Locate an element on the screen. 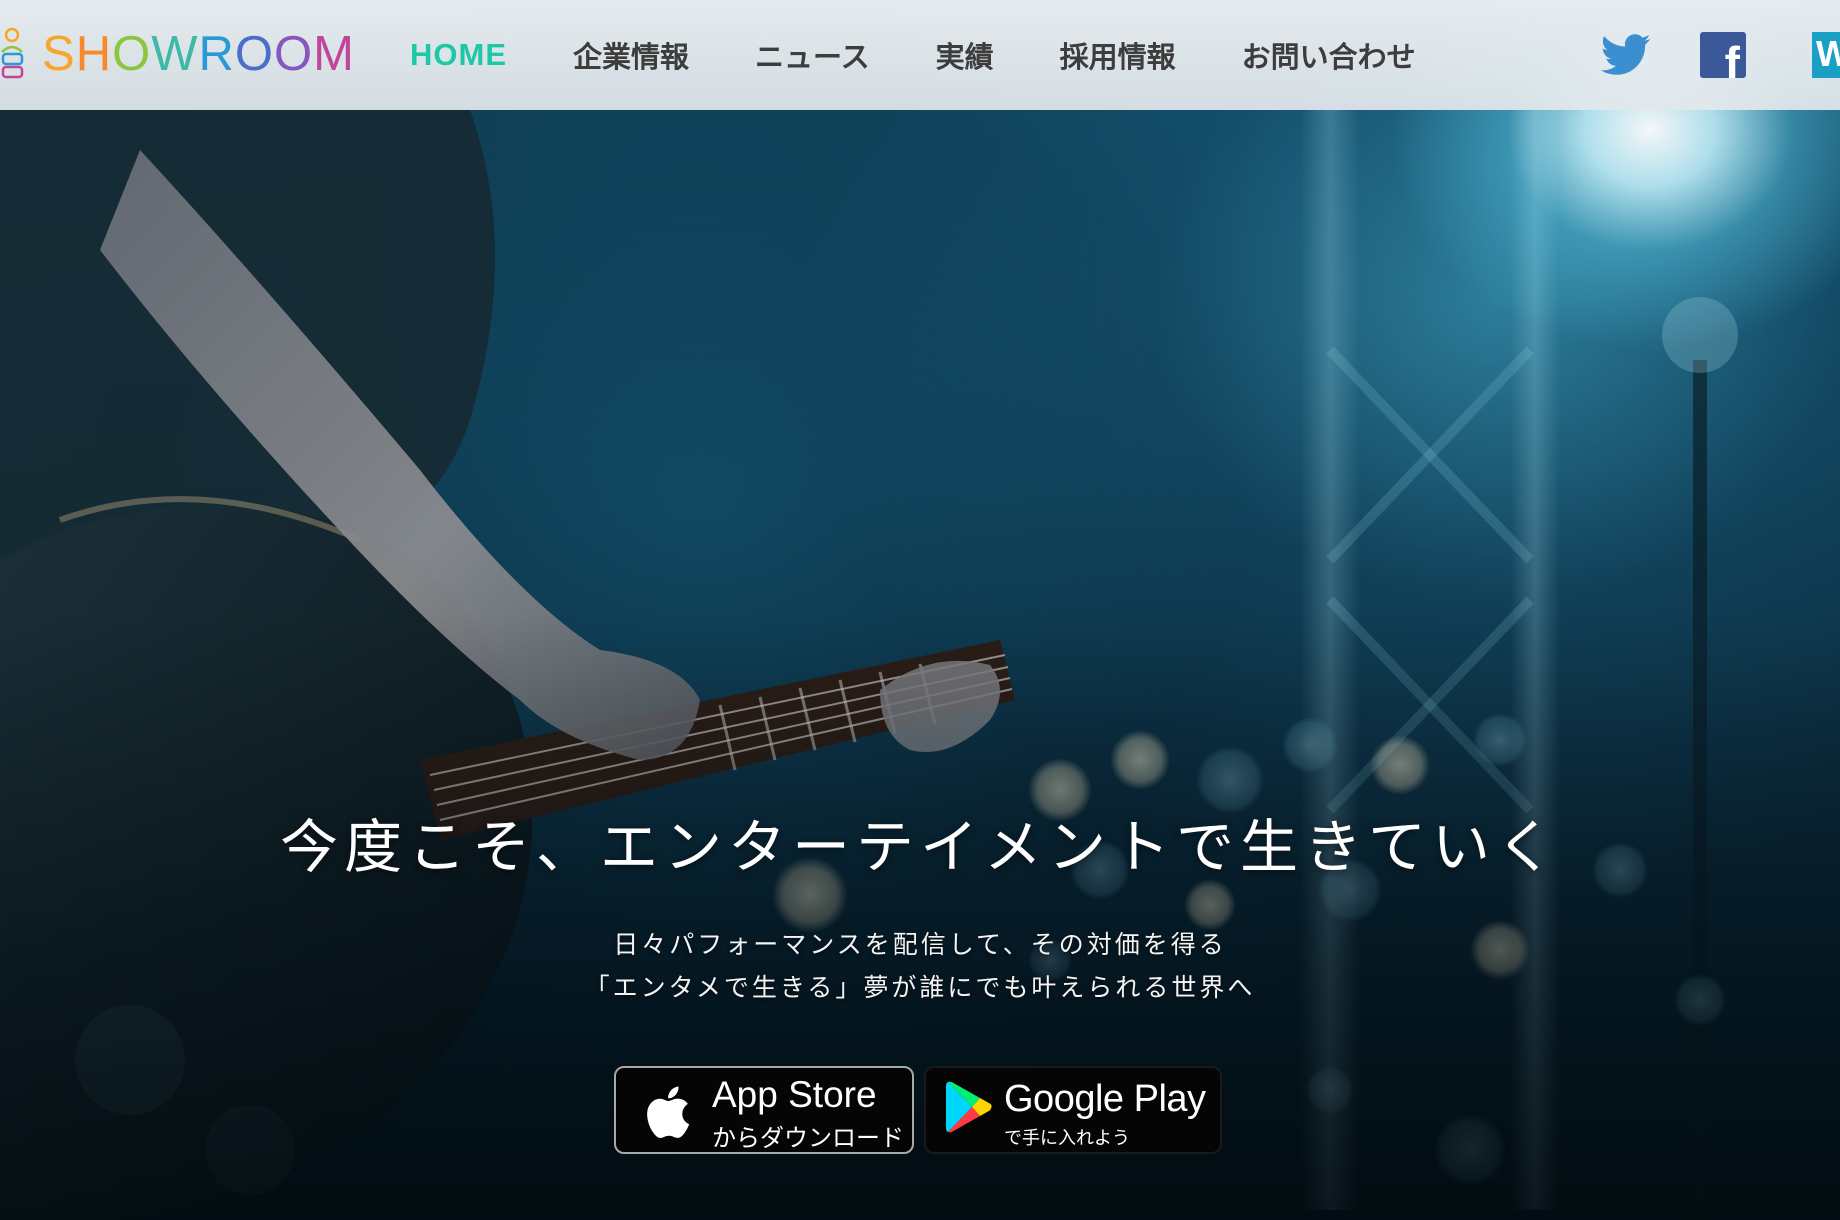 The width and height of the screenshot is (1840, 1220). app-store-subtitle: からダウンロード is located at coordinates (808, 1138).